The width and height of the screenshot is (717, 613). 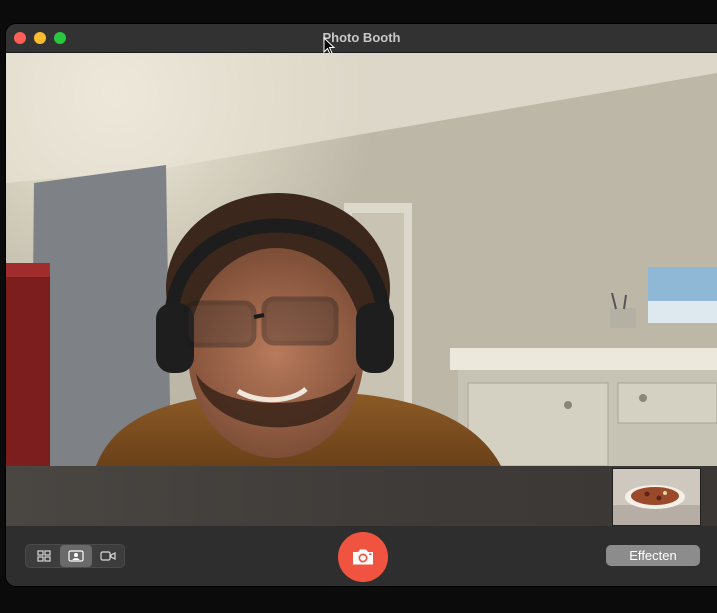 What do you see at coordinates (361, 496) in the screenshot?
I see `photo-strip` at bounding box center [361, 496].